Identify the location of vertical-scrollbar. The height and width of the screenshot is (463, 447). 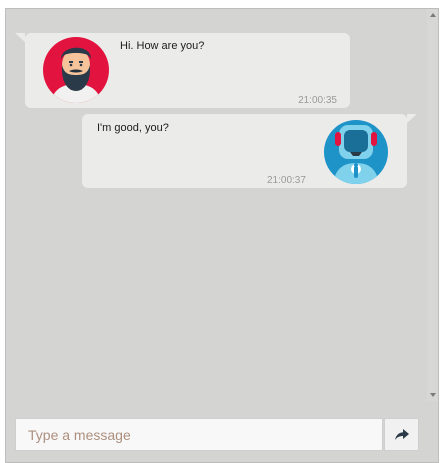
(432, 205).